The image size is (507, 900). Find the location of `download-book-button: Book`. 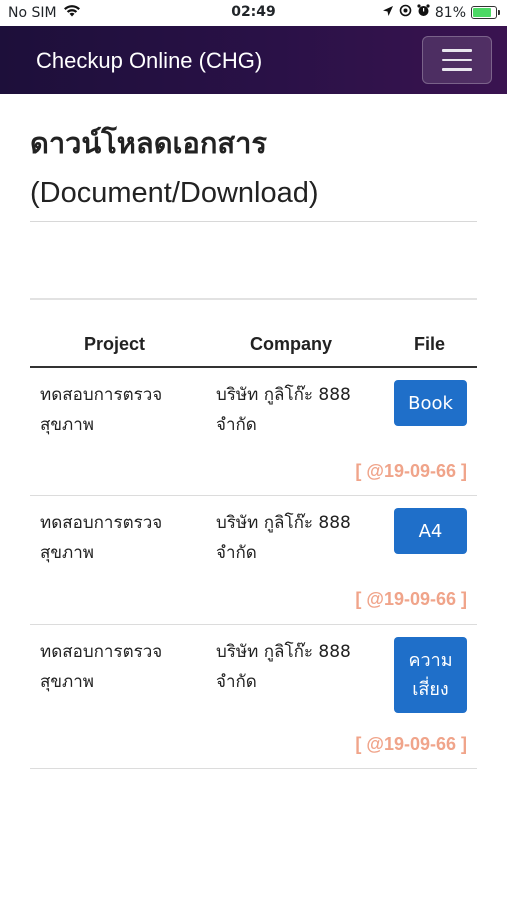

download-book-button: Book is located at coordinates (430, 403).